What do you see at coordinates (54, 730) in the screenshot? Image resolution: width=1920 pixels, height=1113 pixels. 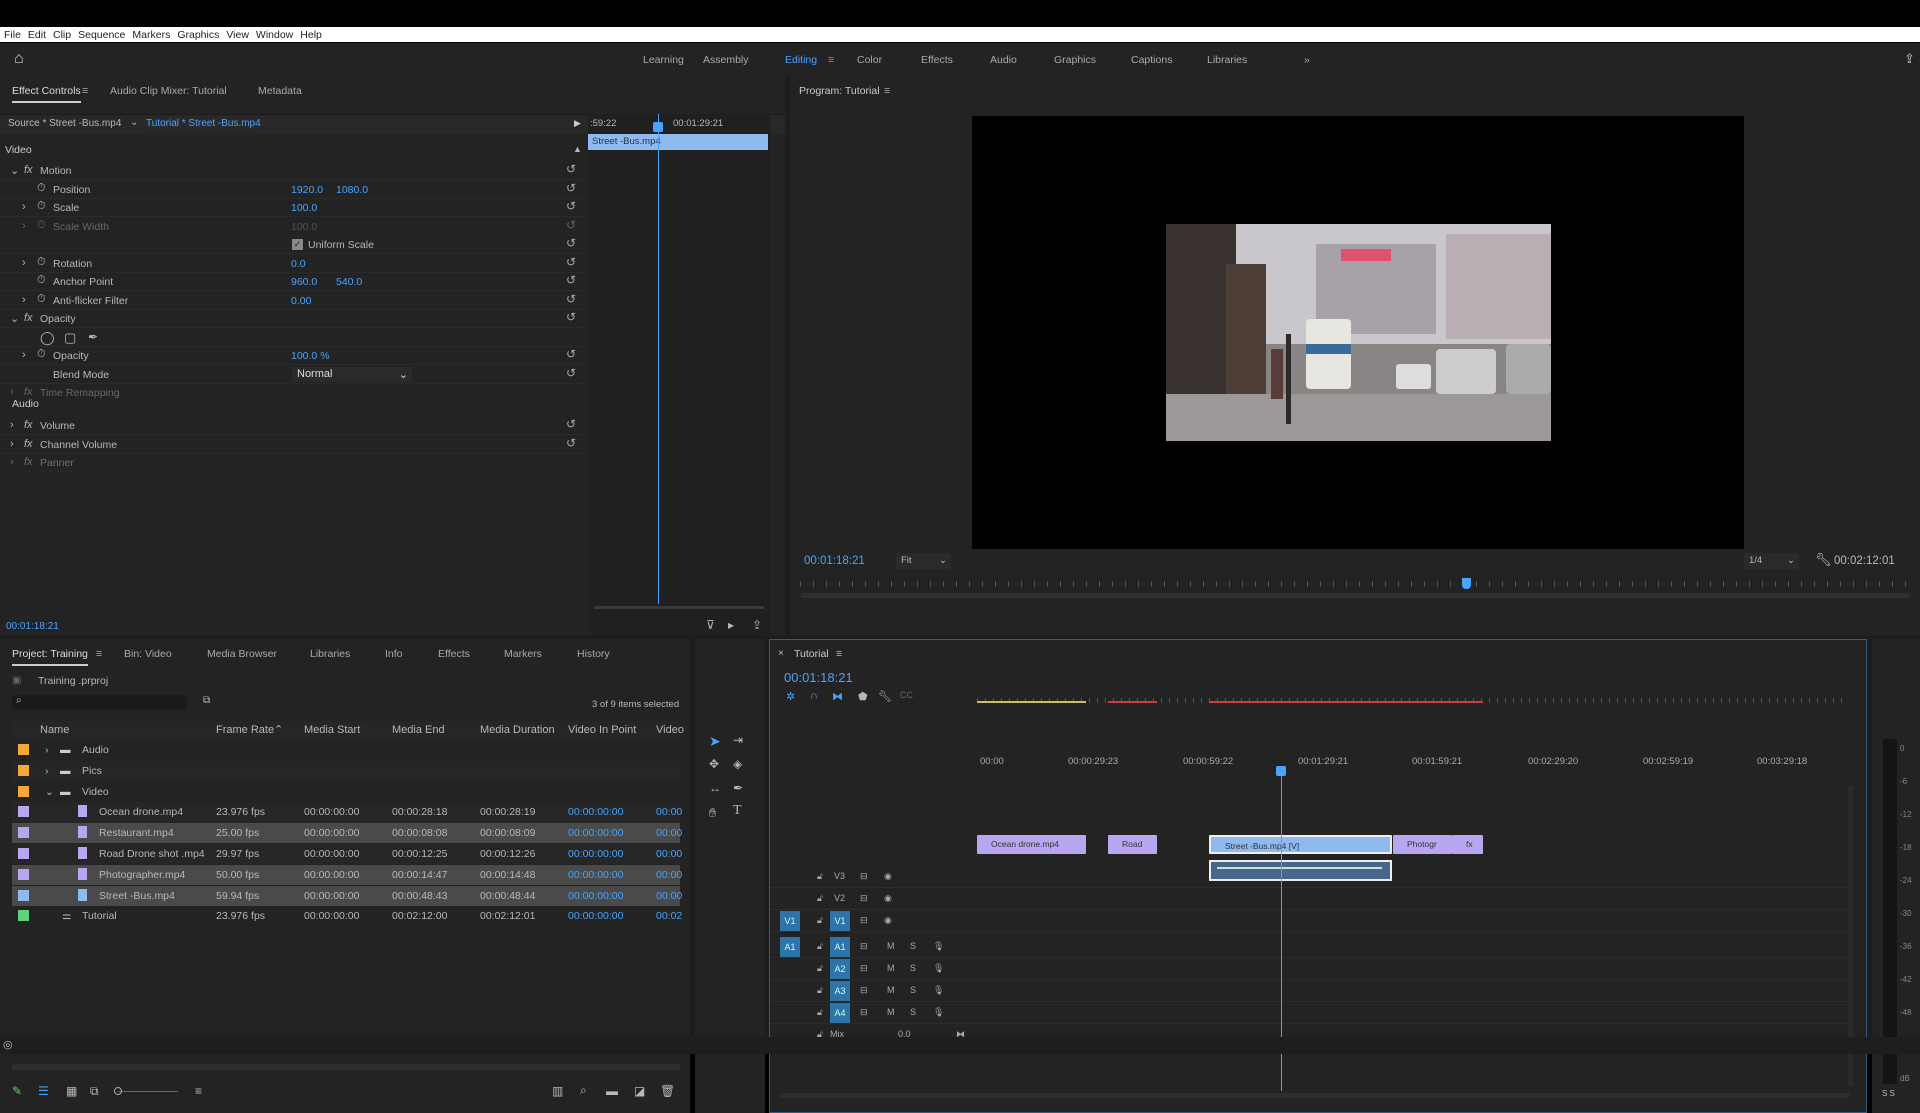 I see `column-header-name: Name` at bounding box center [54, 730].